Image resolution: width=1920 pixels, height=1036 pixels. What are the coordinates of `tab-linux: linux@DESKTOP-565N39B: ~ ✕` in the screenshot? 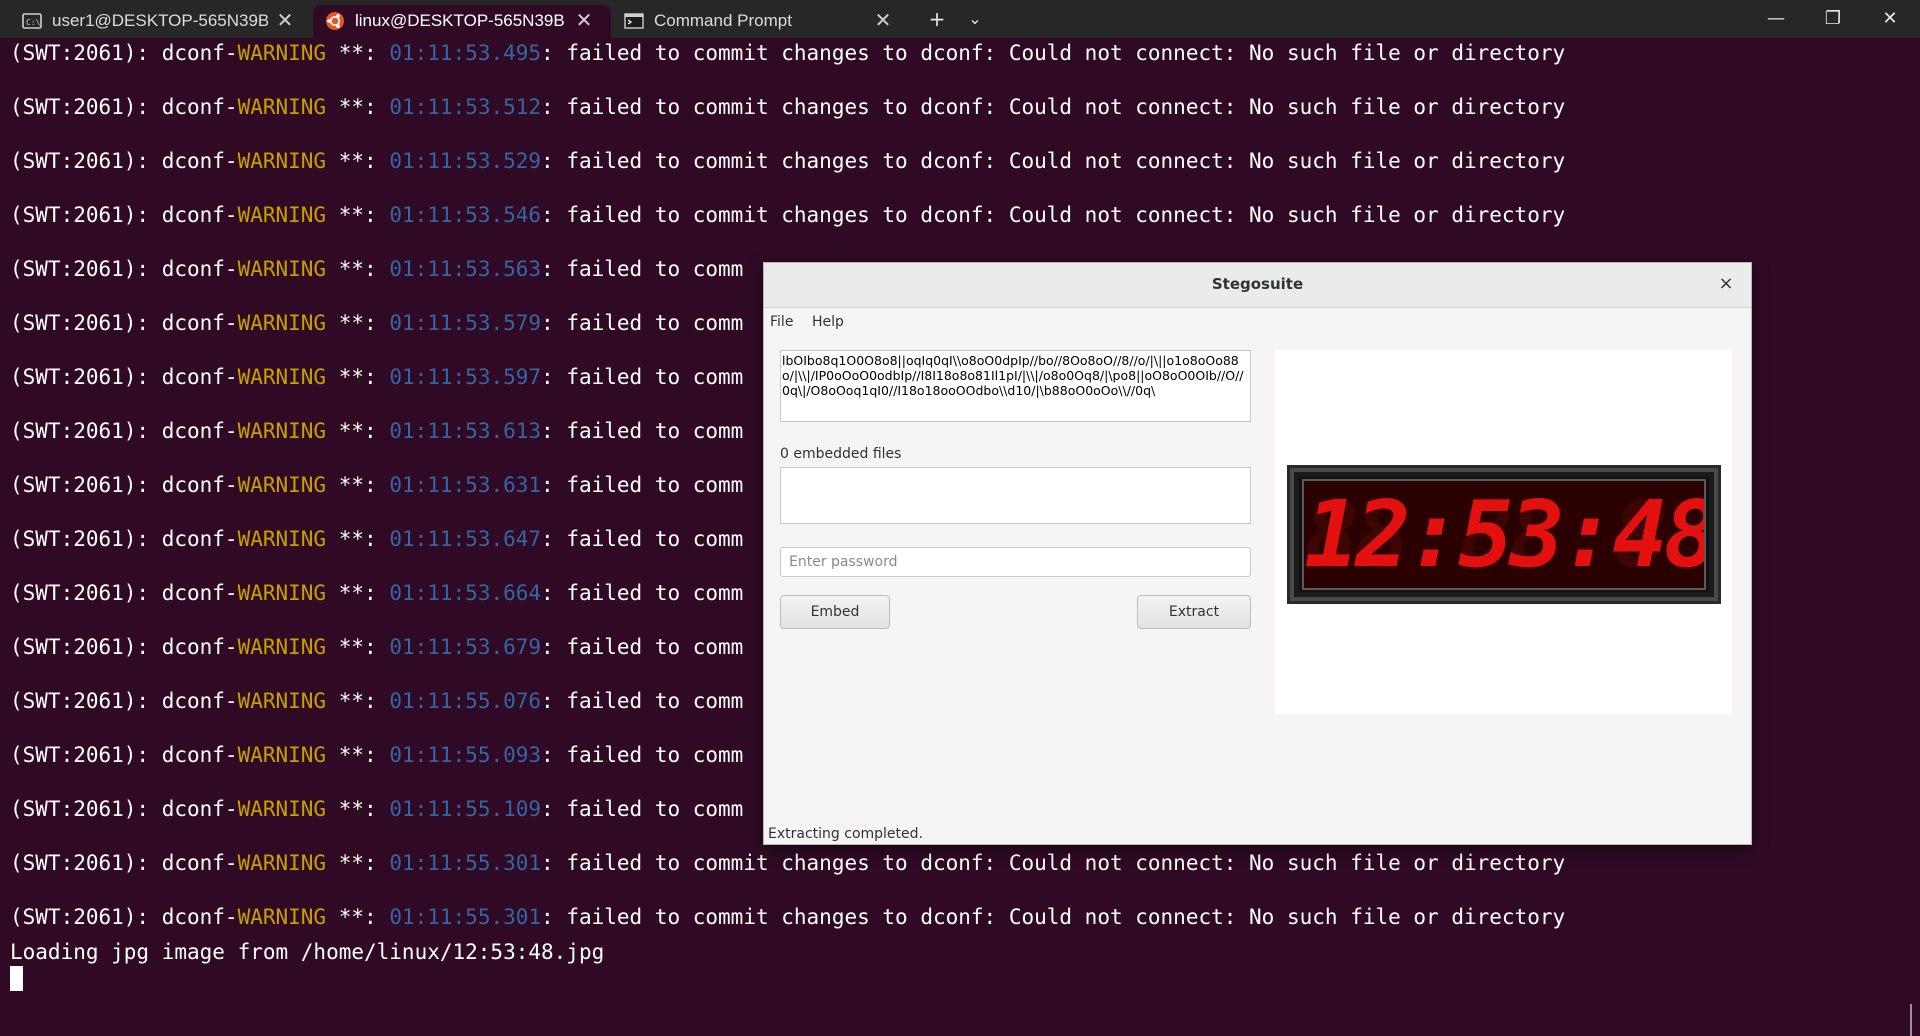 It's located at (462, 21).